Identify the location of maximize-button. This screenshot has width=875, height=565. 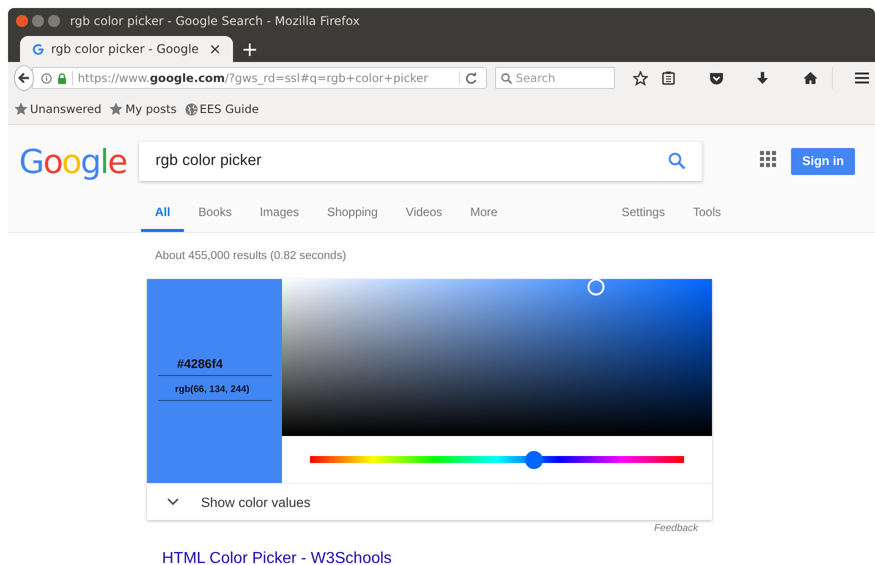
(54, 20).